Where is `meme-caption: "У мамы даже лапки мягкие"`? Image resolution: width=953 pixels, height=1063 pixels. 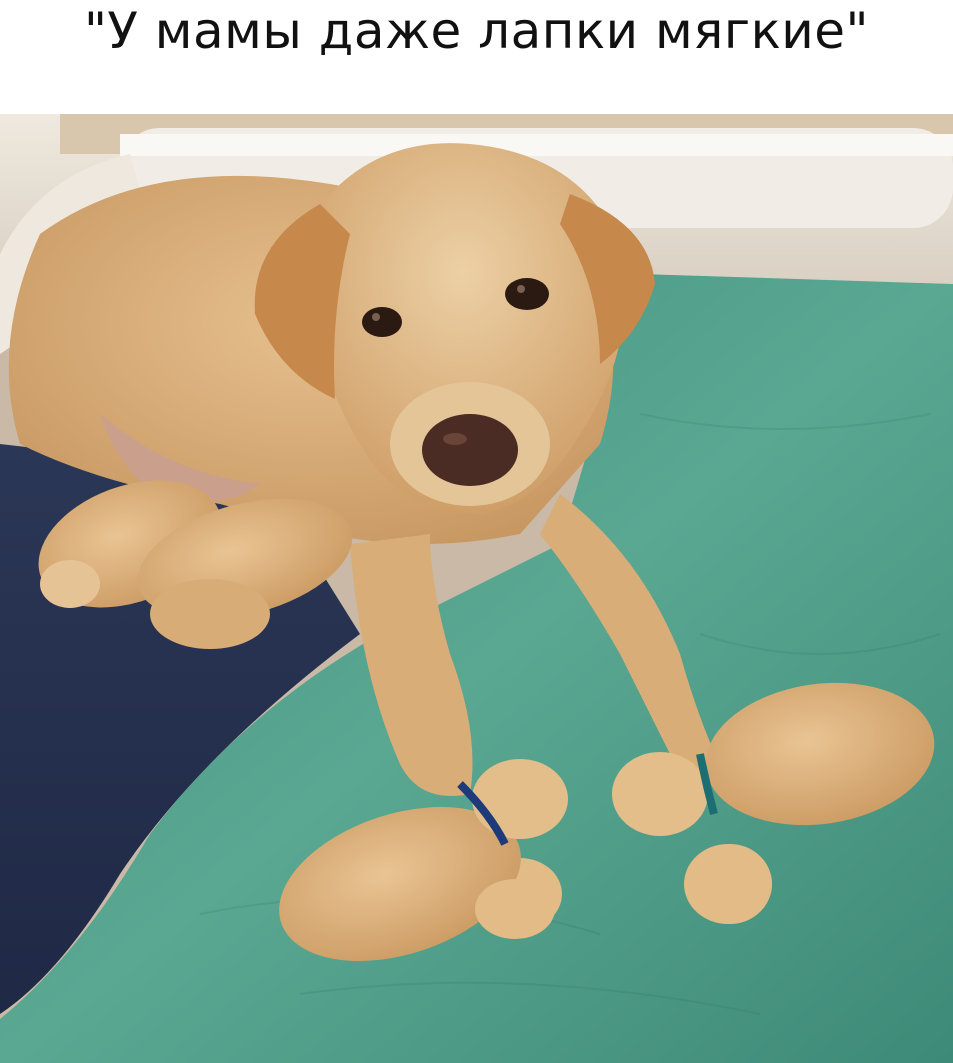 meme-caption: "У мамы даже лапки мягкие" is located at coordinates (476, 31).